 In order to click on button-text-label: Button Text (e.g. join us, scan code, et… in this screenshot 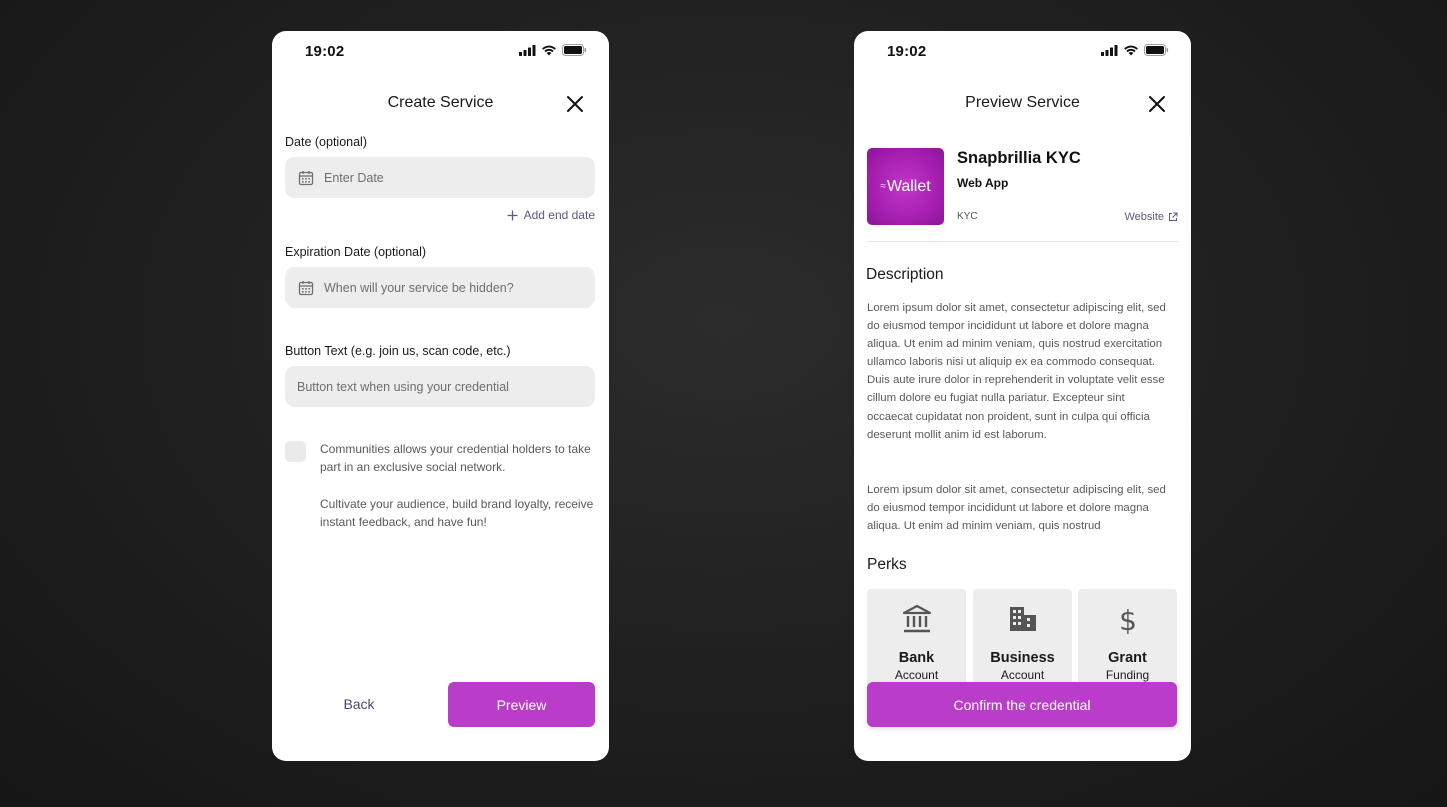, I will do `click(398, 351)`.